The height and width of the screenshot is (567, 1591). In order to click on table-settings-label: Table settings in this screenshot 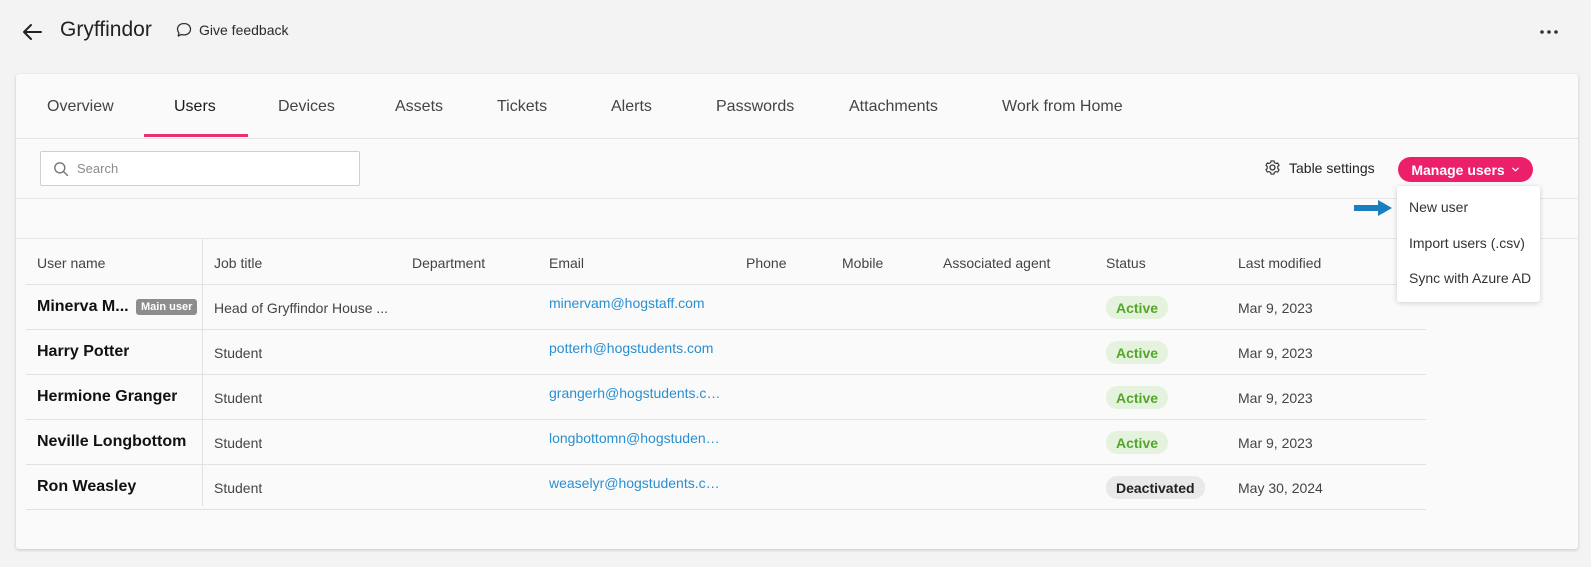, I will do `click(1332, 167)`.